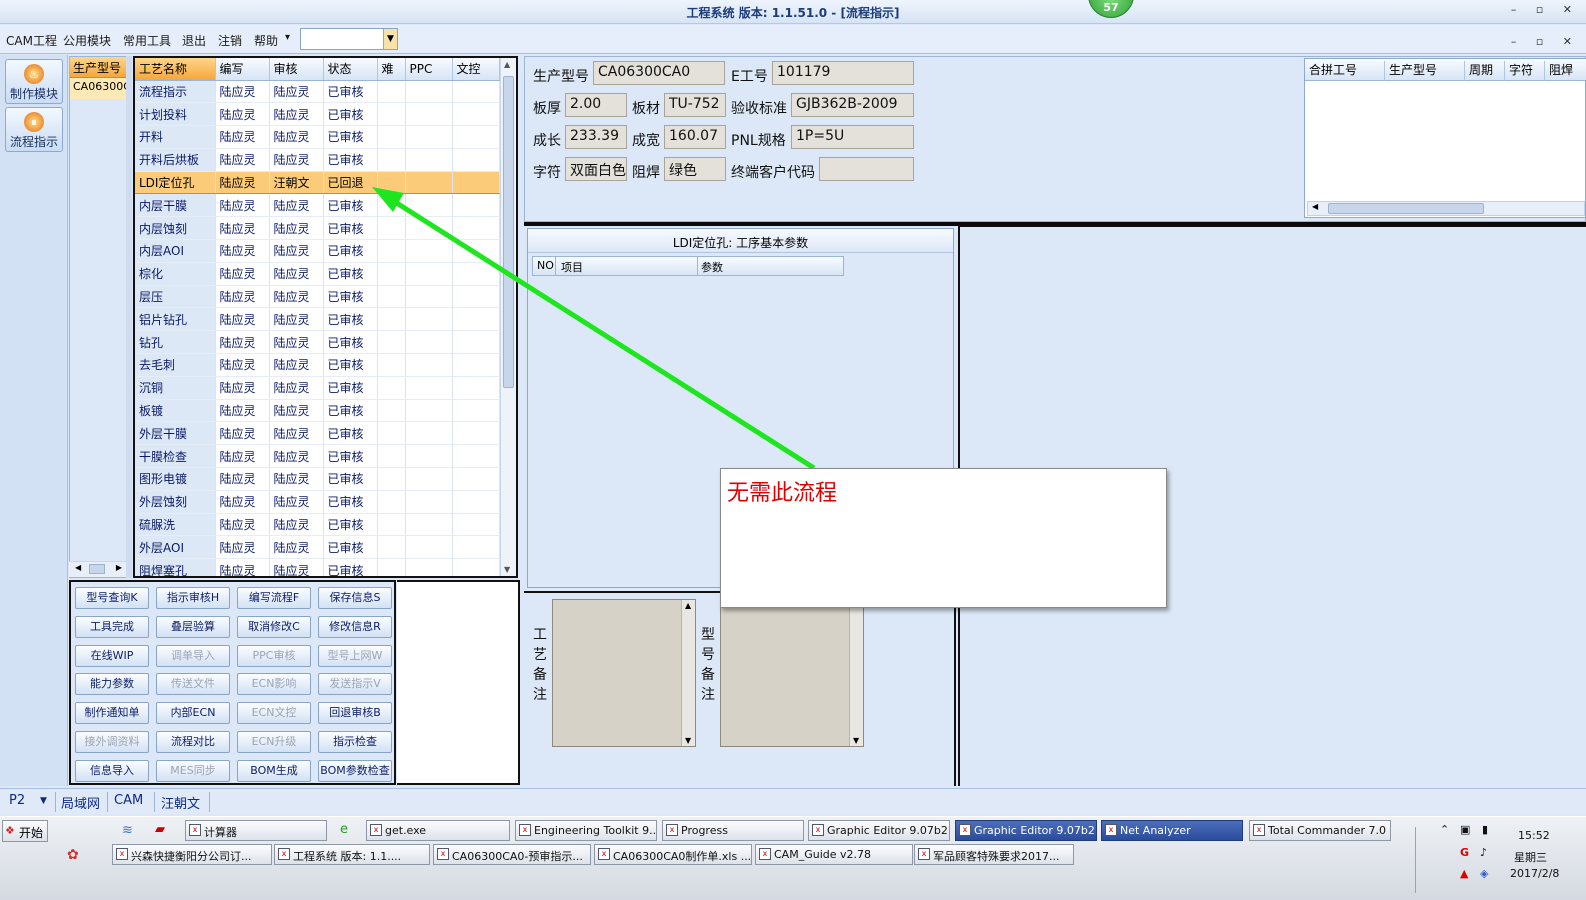 The height and width of the screenshot is (900, 1586). What do you see at coordinates (317, 365) in the screenshot?
I see `table-row: 去毛刺 陆应灵 陆应灵 已审核` at bounding box center [317, 365].